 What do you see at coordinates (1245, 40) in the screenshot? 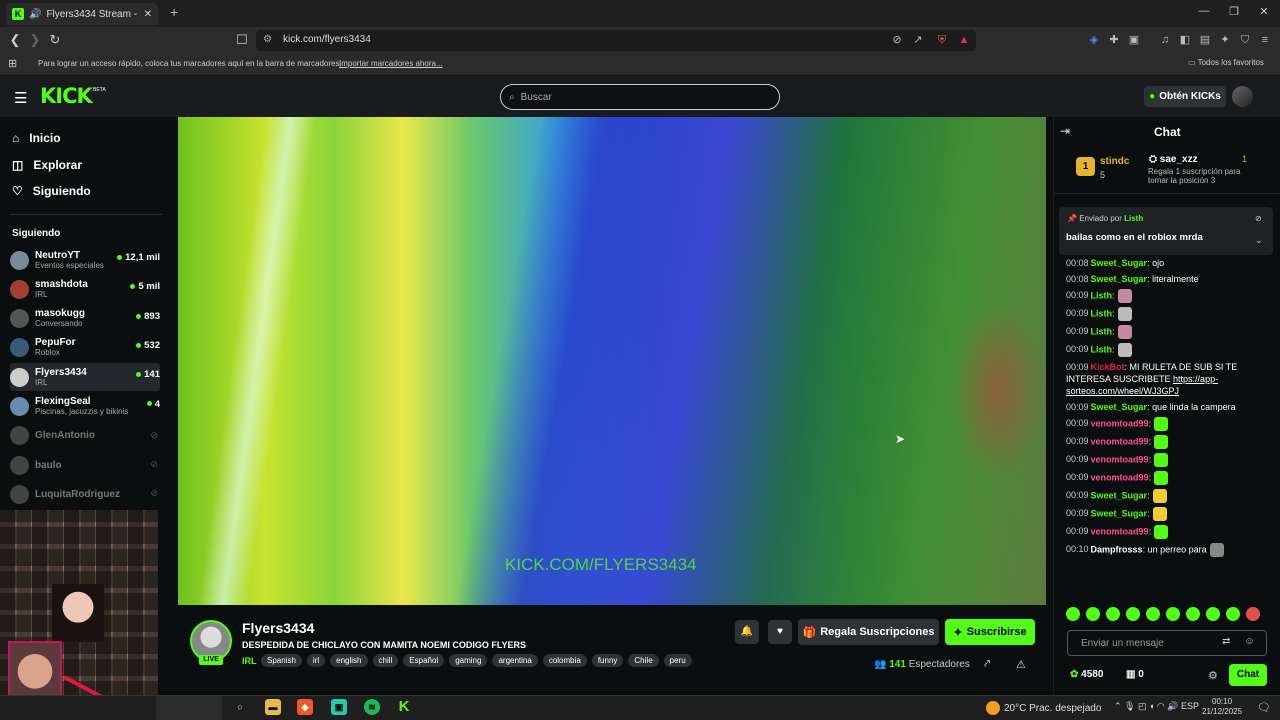
I see `vpn-icon: ⛉` at bounding box center [1245, 40].